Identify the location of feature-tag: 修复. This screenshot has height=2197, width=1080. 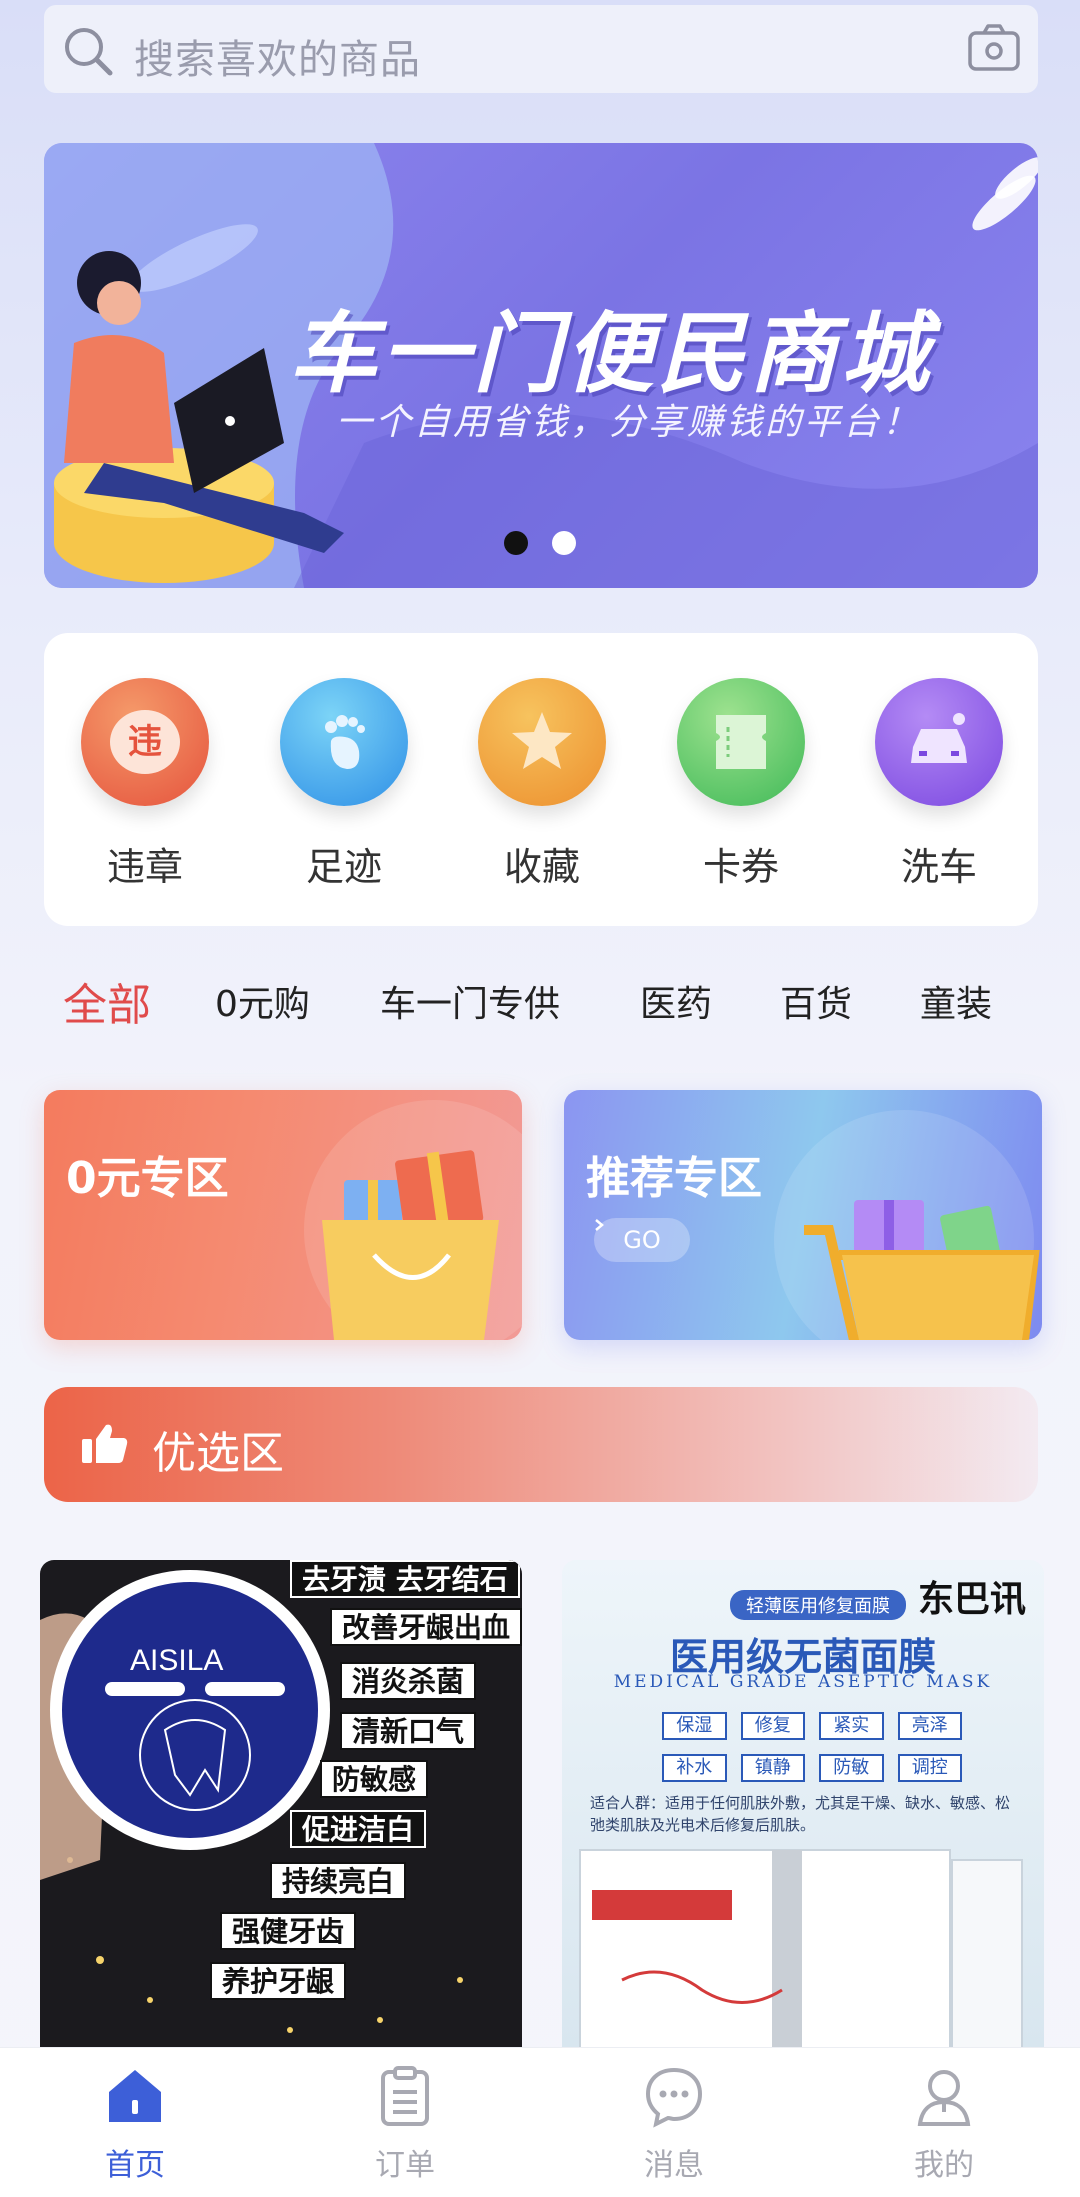
(772, 1726).